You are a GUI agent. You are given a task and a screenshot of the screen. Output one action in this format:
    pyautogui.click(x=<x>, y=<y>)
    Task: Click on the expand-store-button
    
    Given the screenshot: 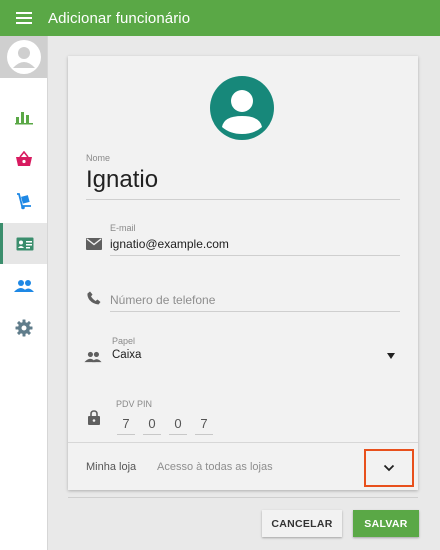 What is the action you would take?
    pyautogui.click(x=389, y=468)
    